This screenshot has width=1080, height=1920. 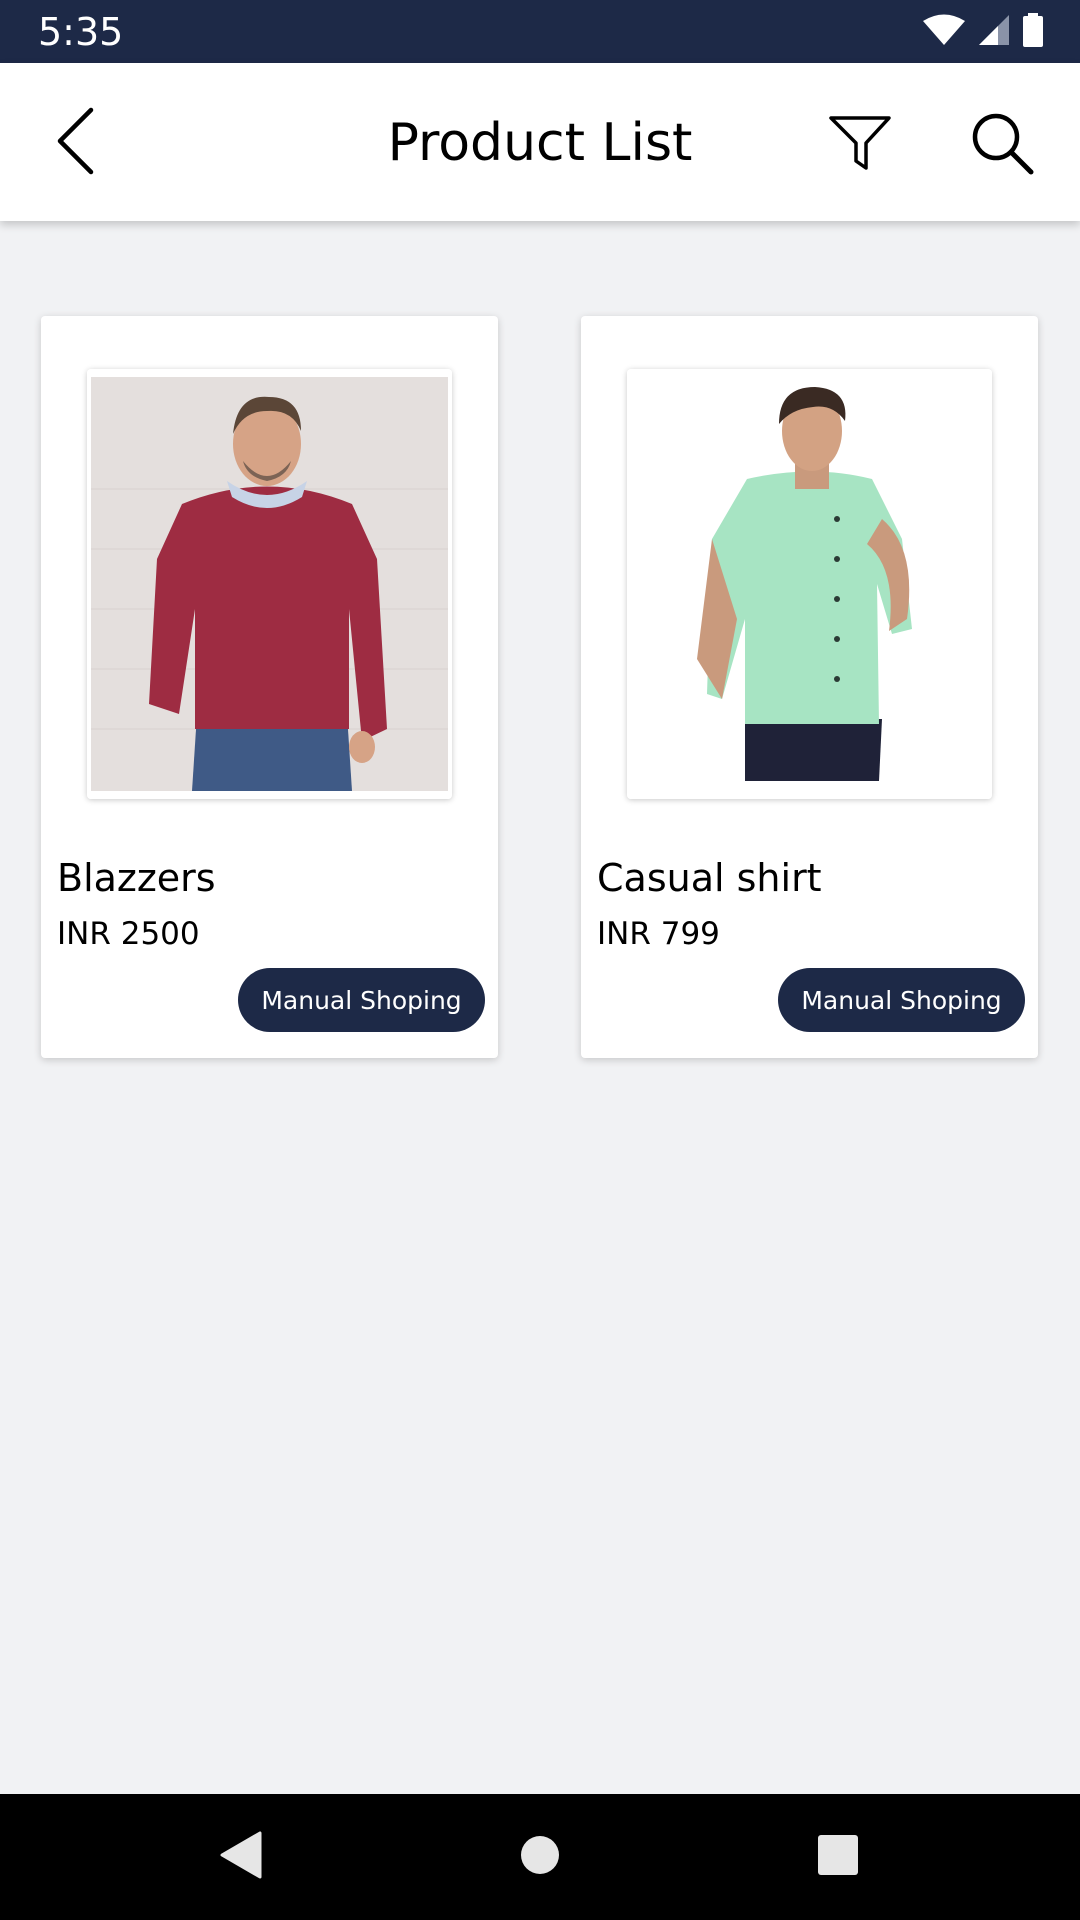 I want to click on status-icons, so click(x=983, y=32).